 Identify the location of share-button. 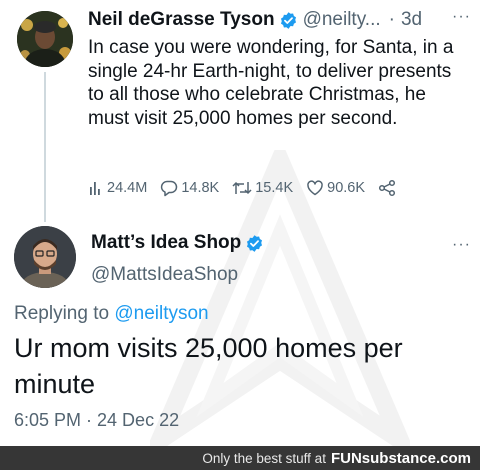
(388, 188).